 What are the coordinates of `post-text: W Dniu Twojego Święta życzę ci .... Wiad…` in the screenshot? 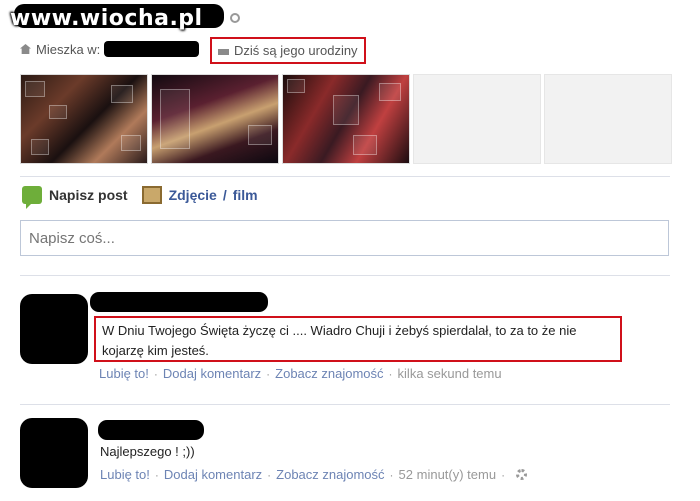 It's located at (358, 339).